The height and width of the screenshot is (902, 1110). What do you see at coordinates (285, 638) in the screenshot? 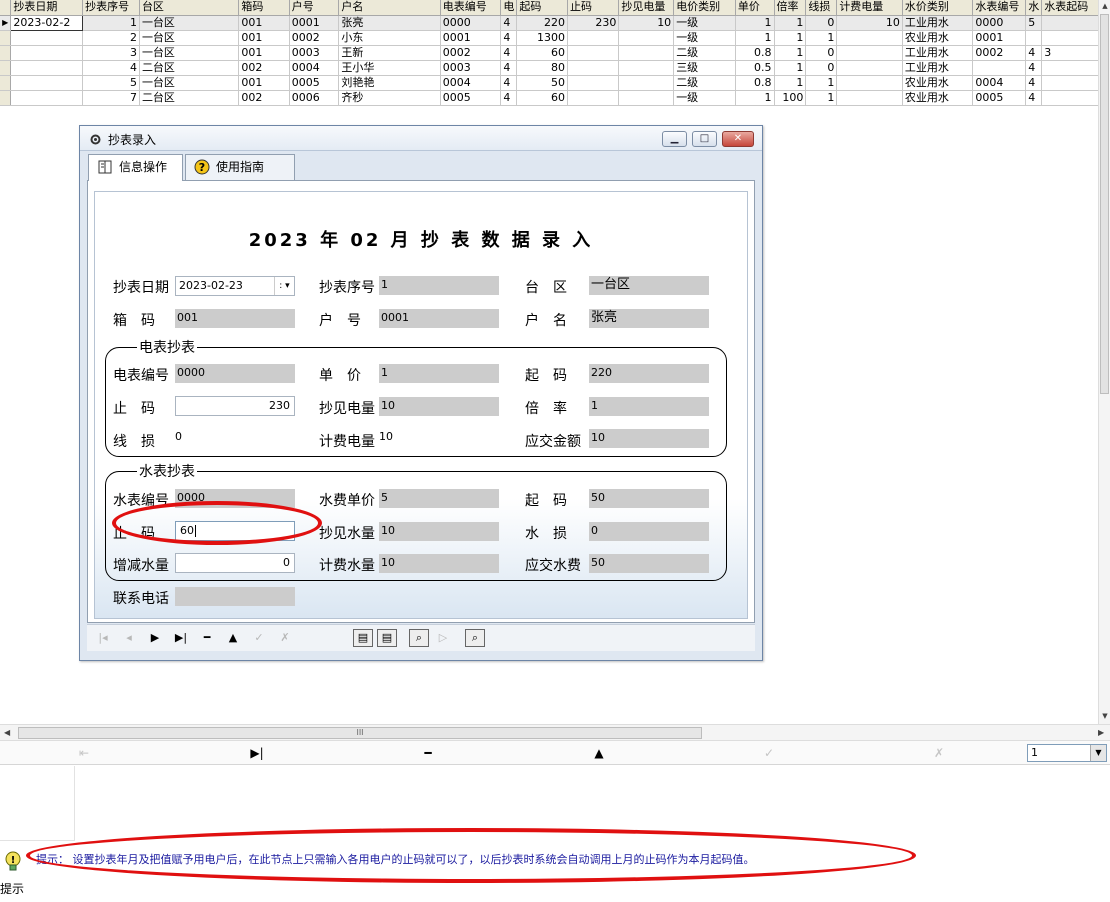
I see `cancel-record-icon: ✗` at bounding box center [285, 638].